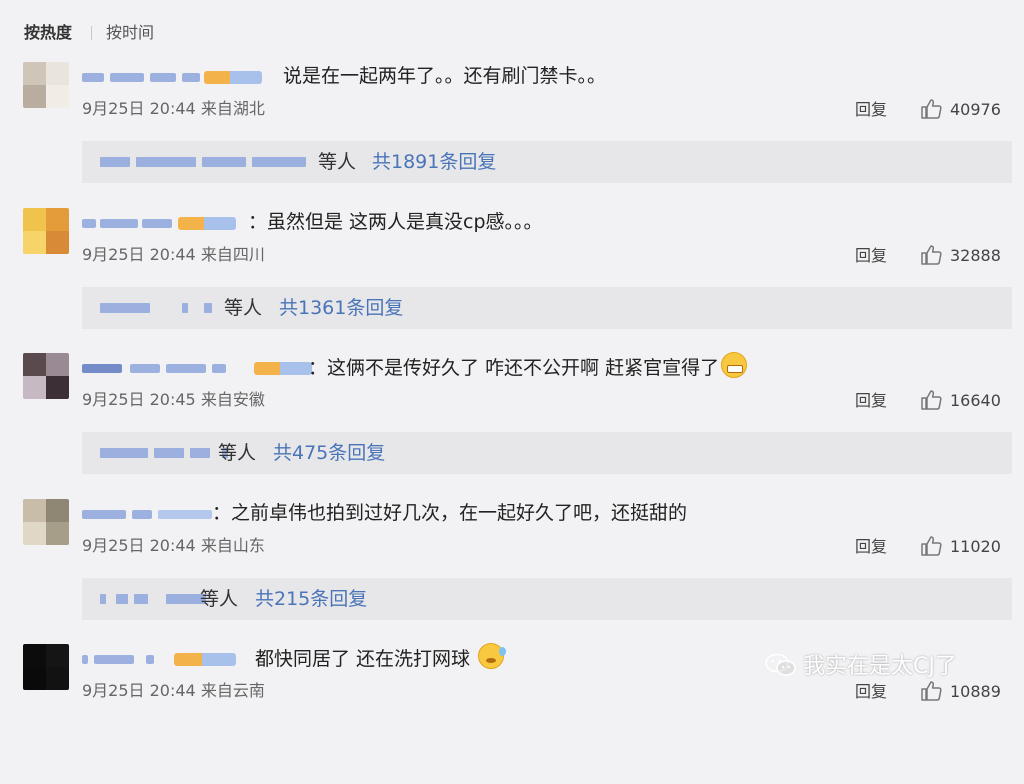  I want to click on comment-text: ：虽然但是 这两人是真没cp感。。。, so click(395, 222).